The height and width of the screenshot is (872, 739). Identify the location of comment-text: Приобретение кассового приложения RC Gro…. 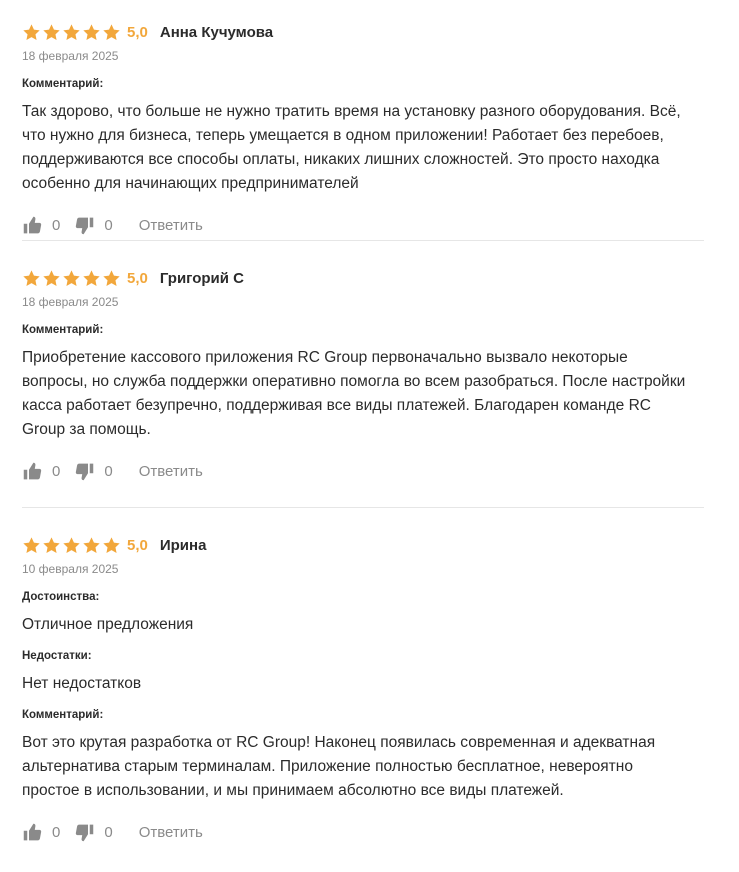
(354, 393).